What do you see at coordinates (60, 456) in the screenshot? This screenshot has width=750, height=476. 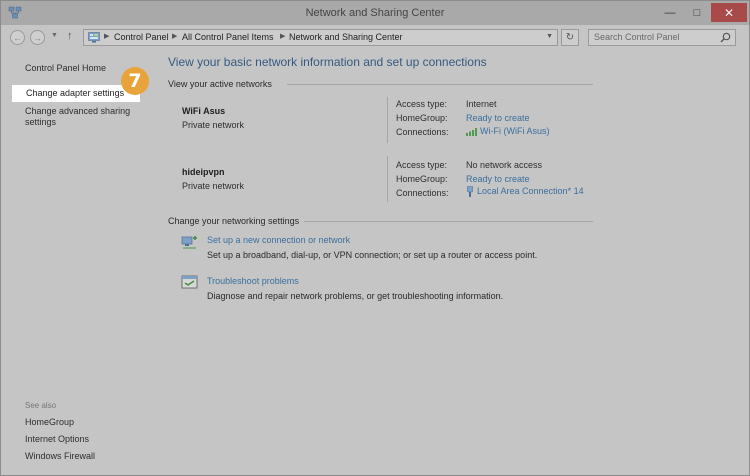 I see `windows-firewall-link: Windows Firewall` at bounding box center [60, 456].